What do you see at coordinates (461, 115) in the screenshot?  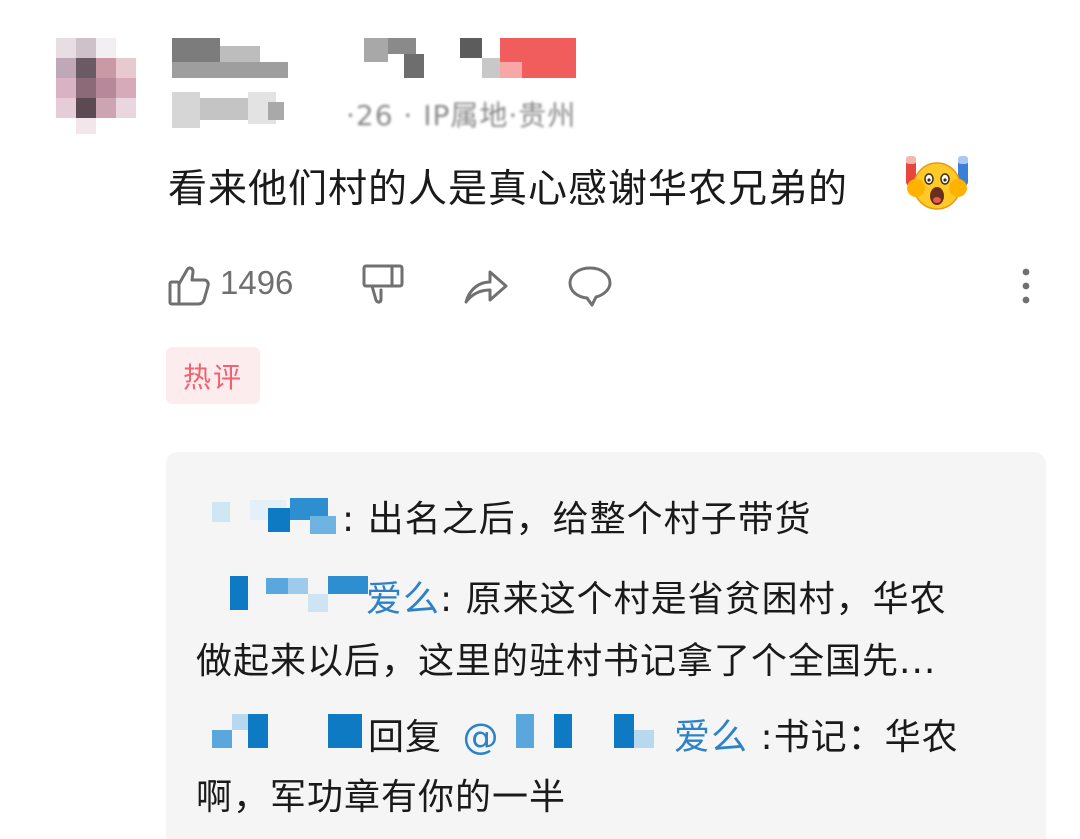 I see `comment-meta: ·26 · IP属地·贵州` at bounding box center [461, 115].